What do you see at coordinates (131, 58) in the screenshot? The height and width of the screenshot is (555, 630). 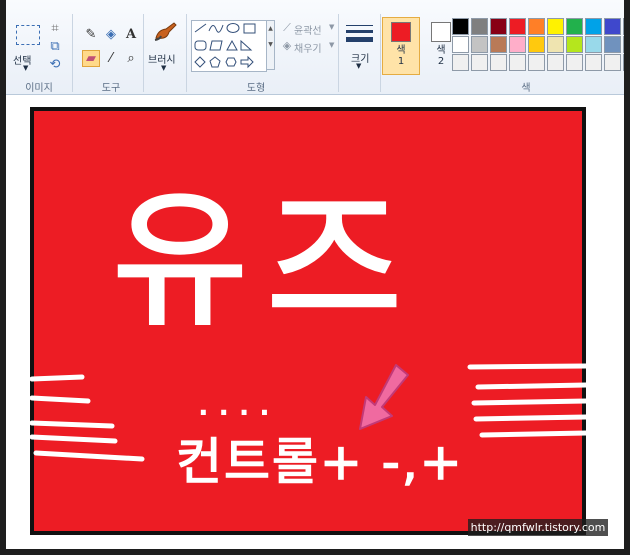 I see `magnifier-icon: ⌕` at bounding box center [131, 58].